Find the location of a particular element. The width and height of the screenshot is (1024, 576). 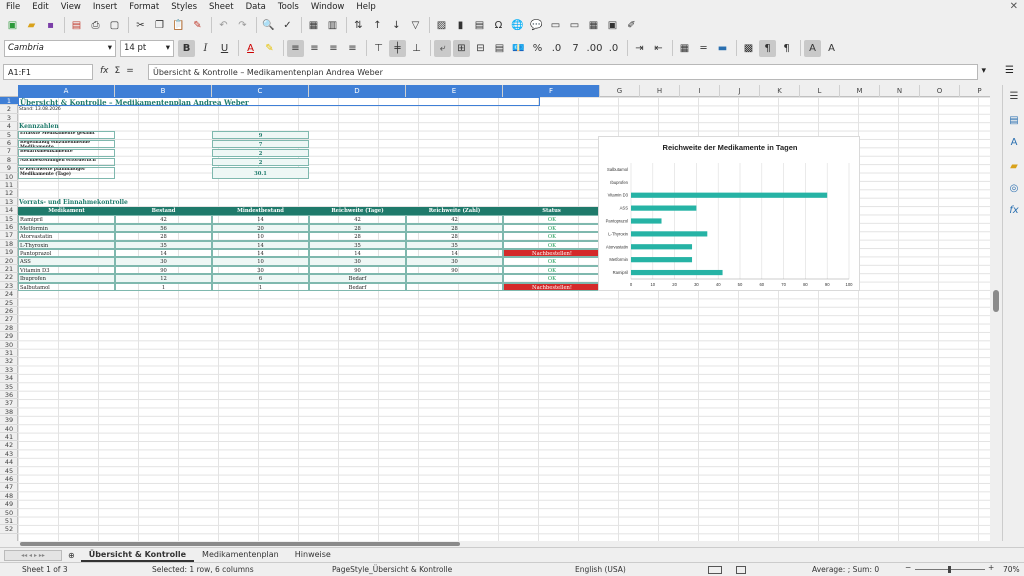

vertical-text-icon: A is located at coordinates (831, 48).